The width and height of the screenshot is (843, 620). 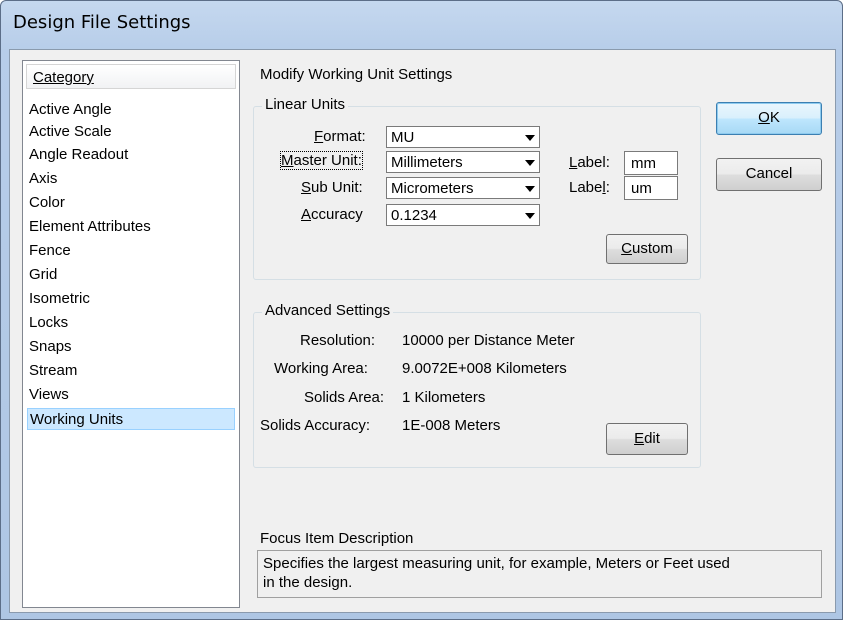 What do you see at coordinates (463, 215) in the screenshot?
I see `accuracy-dropdown: 0.1234` at bounding box center [463, 215].